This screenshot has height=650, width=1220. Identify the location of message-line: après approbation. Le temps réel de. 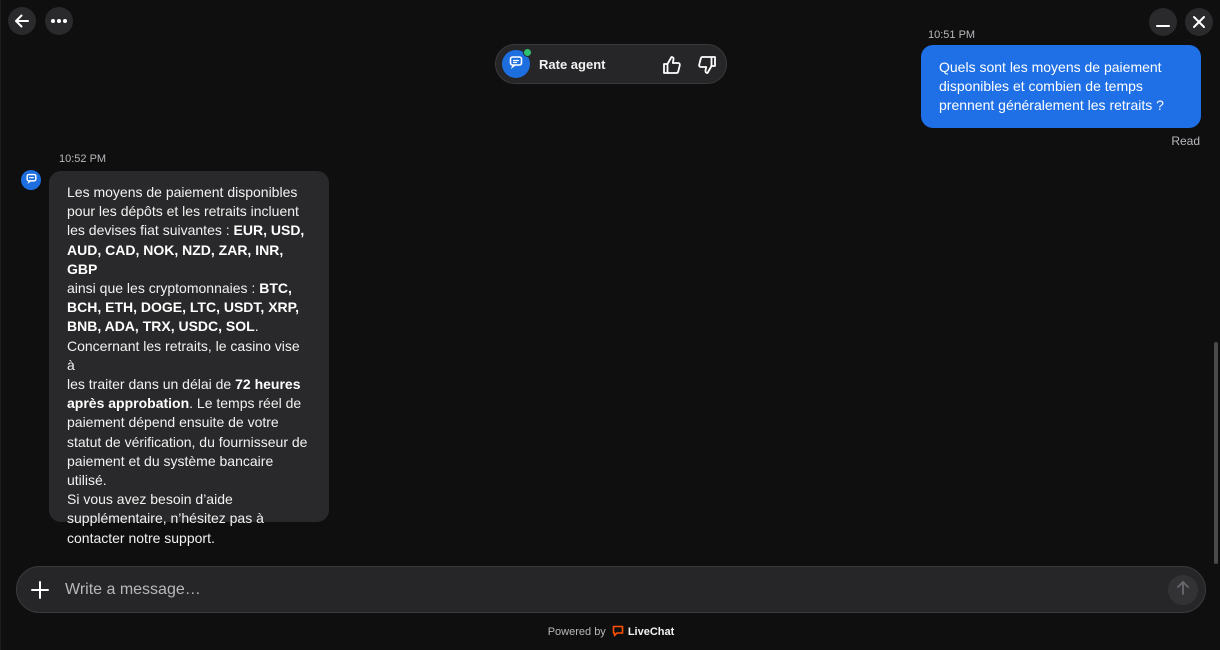
(189, 403).